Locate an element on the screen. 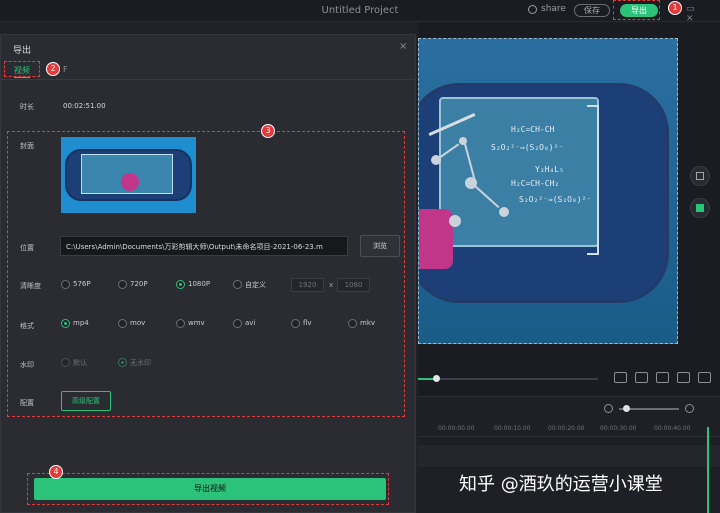 The height and width of the screenshot is (513, 720). snapshot-icon is located at coordinates (662, 377).